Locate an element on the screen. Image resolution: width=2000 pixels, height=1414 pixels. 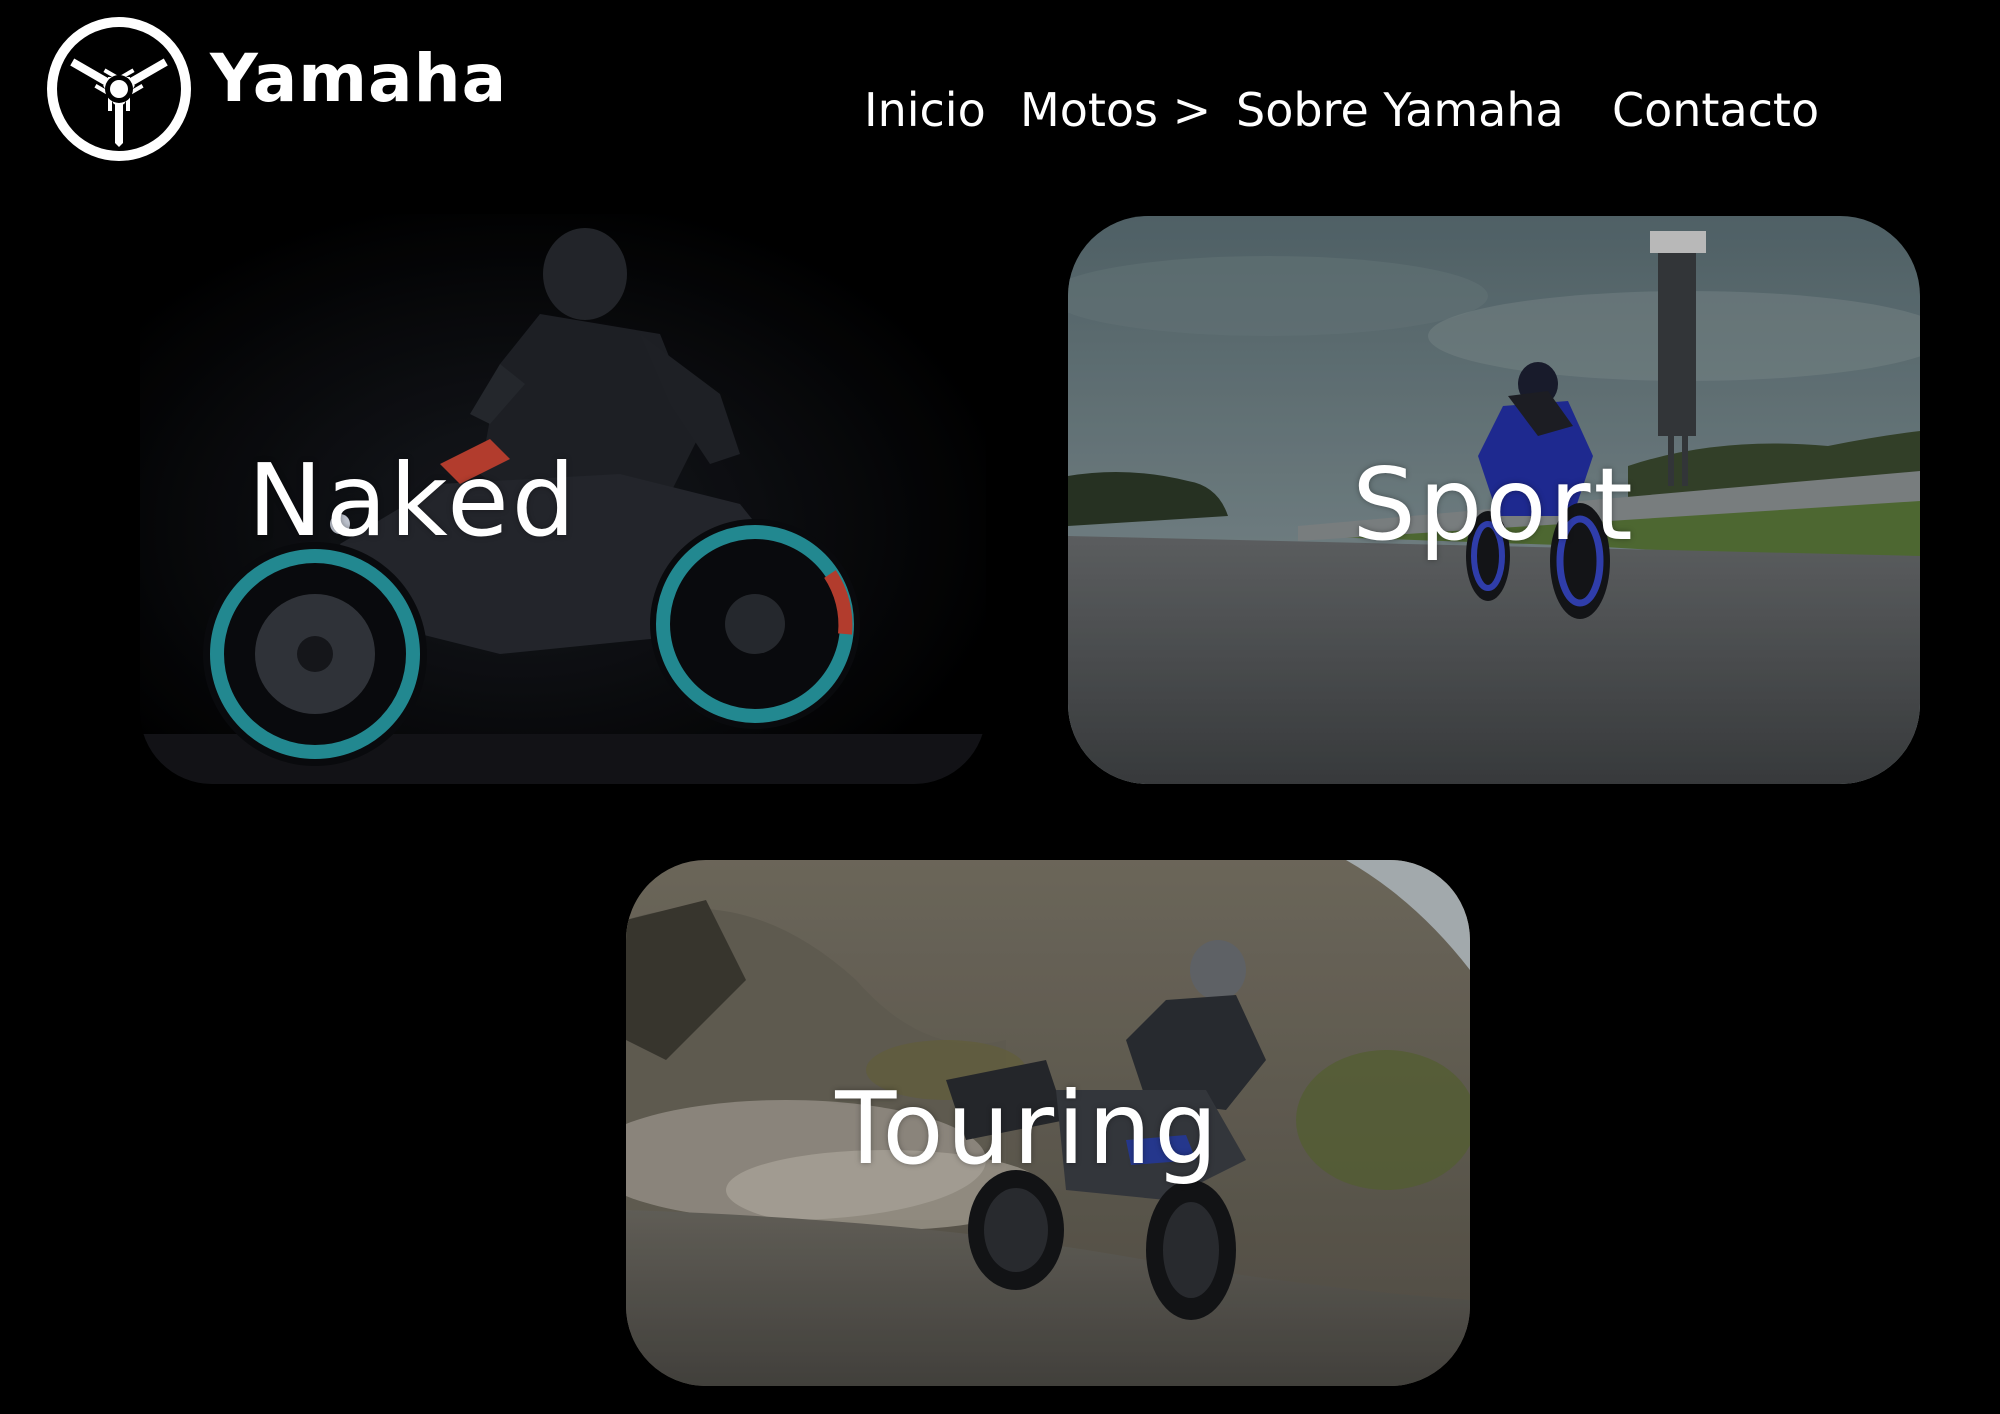
category-label-touring: Touring is located at coordinates (1028, 1128).